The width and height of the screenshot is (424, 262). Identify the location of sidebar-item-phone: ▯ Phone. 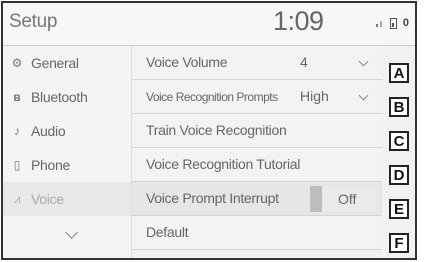
(67, 165).